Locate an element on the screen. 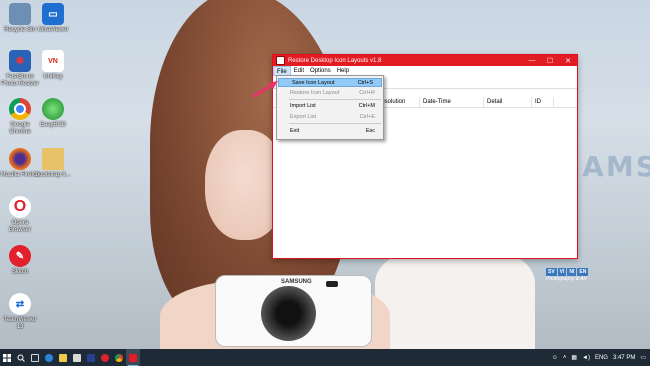  maximize-button: ☐ is located at coordinates (550, 61).